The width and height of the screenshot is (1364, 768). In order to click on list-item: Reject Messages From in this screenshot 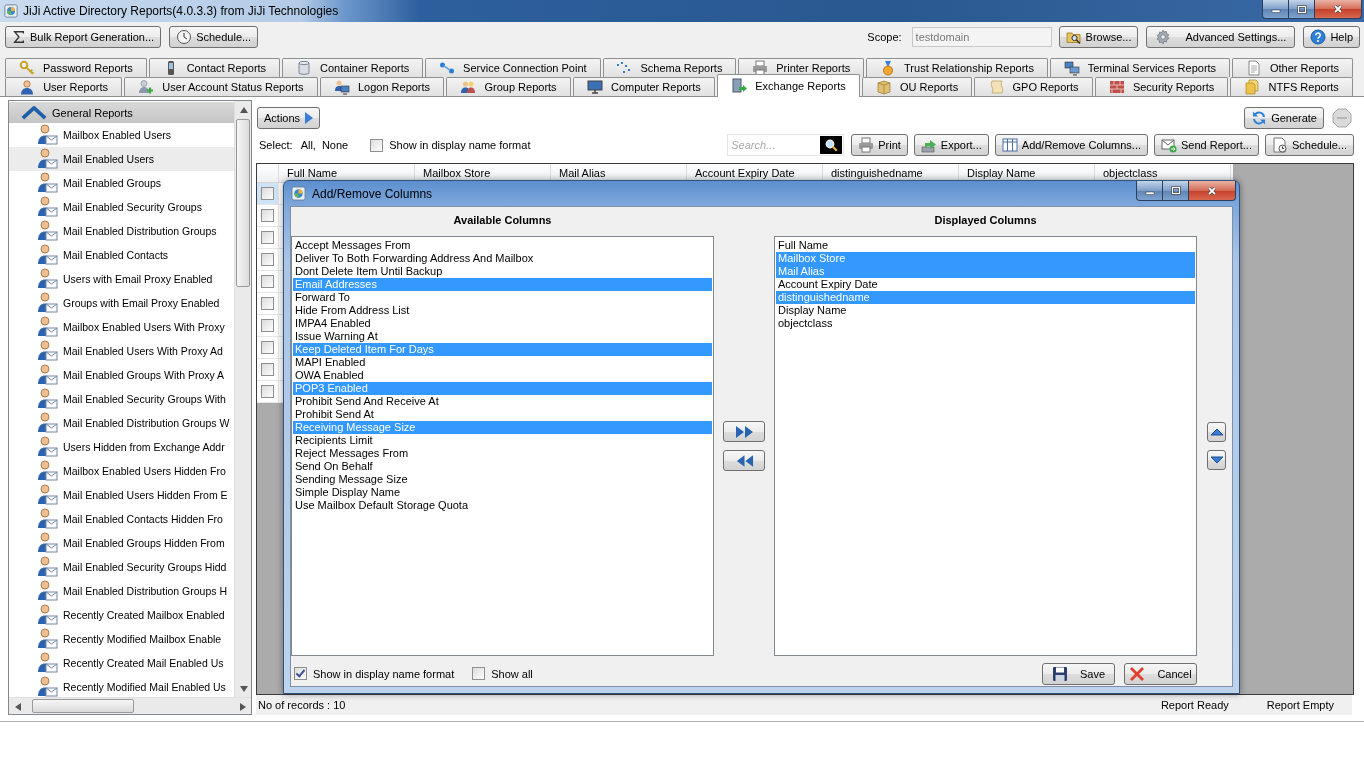, I will do `click(502, 453)`.